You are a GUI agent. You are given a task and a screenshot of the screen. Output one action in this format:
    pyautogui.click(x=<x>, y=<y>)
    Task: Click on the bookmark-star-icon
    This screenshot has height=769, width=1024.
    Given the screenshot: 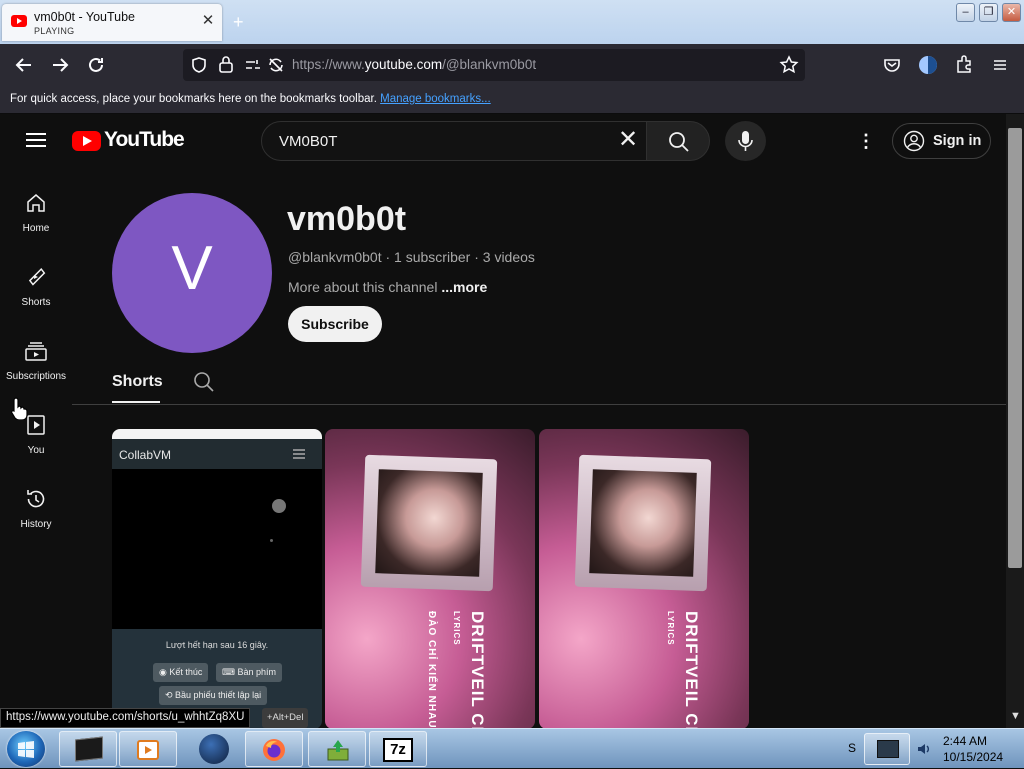 What is the action you would take?
    pyautogui.click(x=789, y=65)
    